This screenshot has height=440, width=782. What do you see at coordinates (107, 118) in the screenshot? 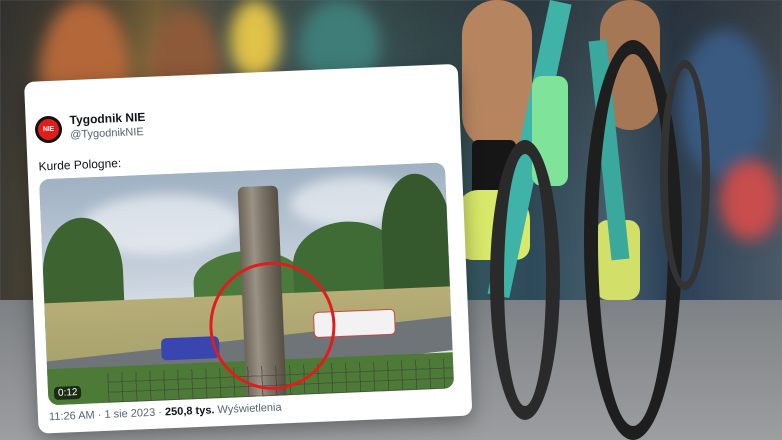
I see `display-name: Tygodnik NIE` at bounding box center [107, 118].